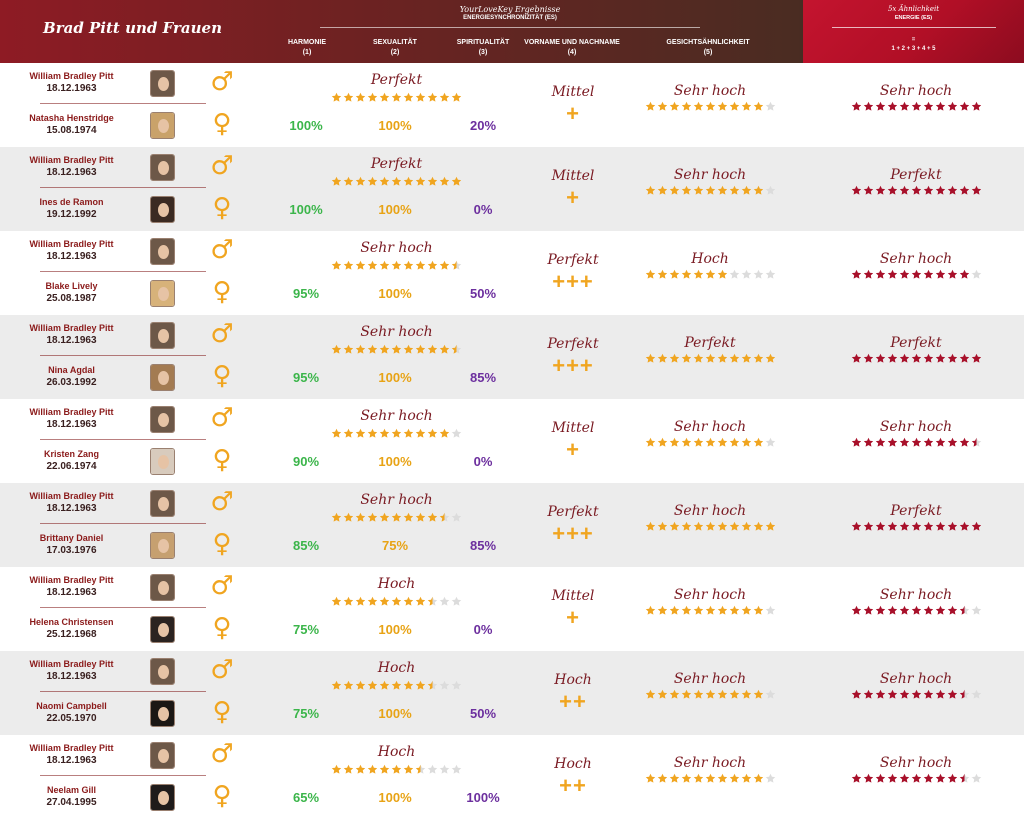 The image size is (1024, 819). Describe the element at coordinates (71, 718) in the screenshot. I see `person2-birthdate: 22.05.1970` at that location.